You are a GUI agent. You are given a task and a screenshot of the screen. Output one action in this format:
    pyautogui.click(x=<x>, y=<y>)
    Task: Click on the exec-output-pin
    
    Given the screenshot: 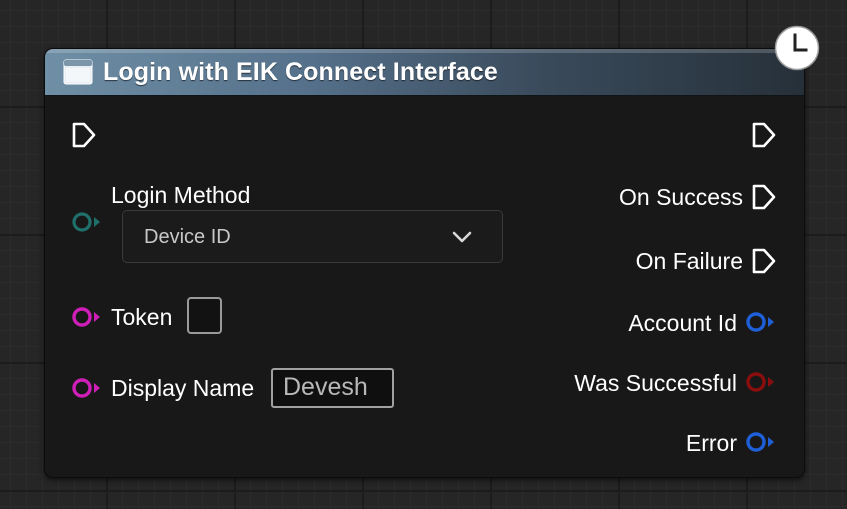 What is the action you would take?
    pyautogui.click(x=764, y=135)
    